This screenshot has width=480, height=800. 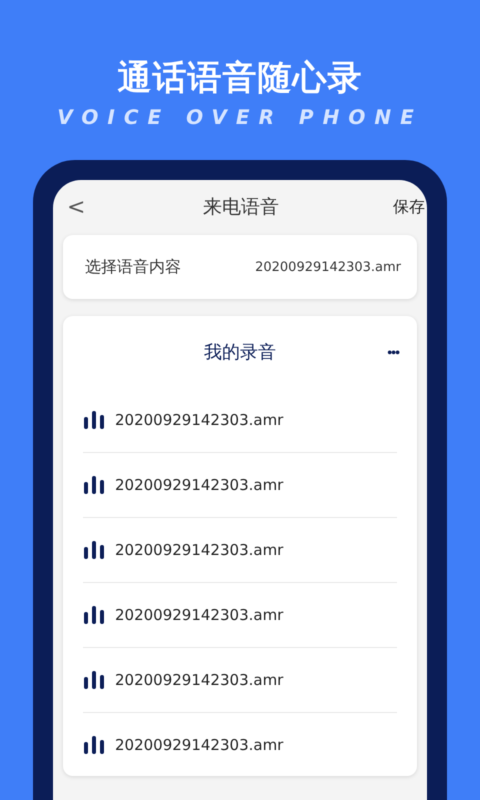 What do you see at coordinates (328, 267) in the screenshot?
I see `selected-file: 20200929142303.amr` at bounding box center [328, 267].